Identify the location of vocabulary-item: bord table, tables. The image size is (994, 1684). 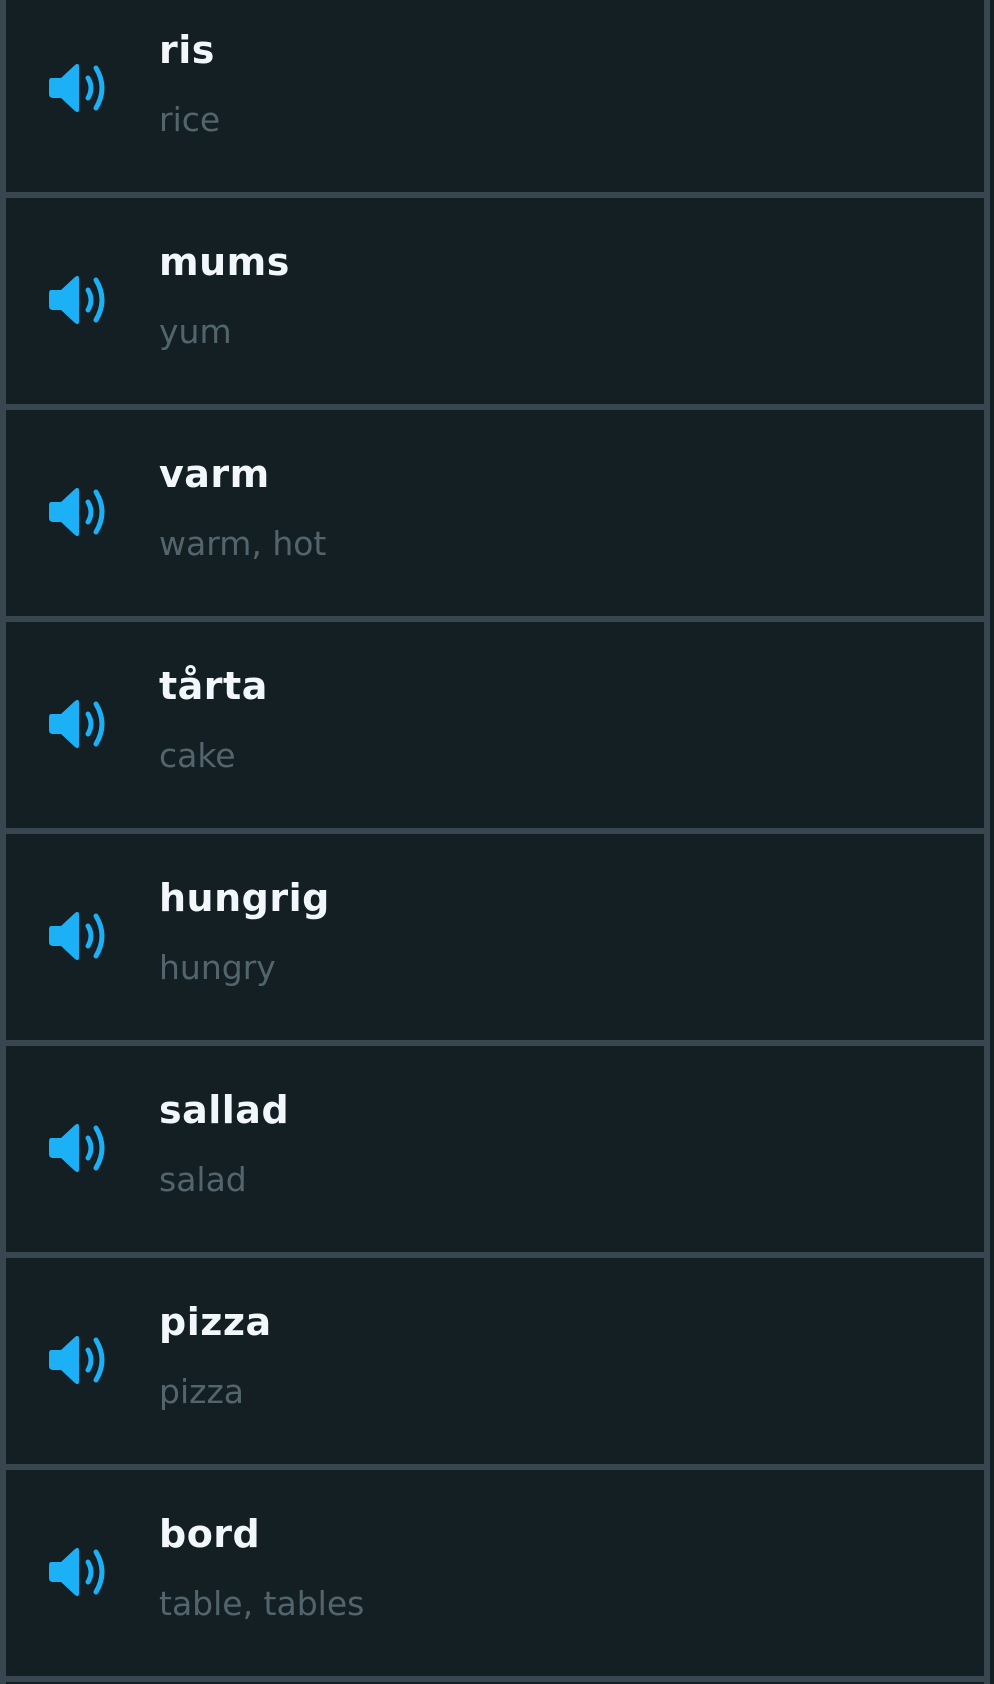
(495, 1576).